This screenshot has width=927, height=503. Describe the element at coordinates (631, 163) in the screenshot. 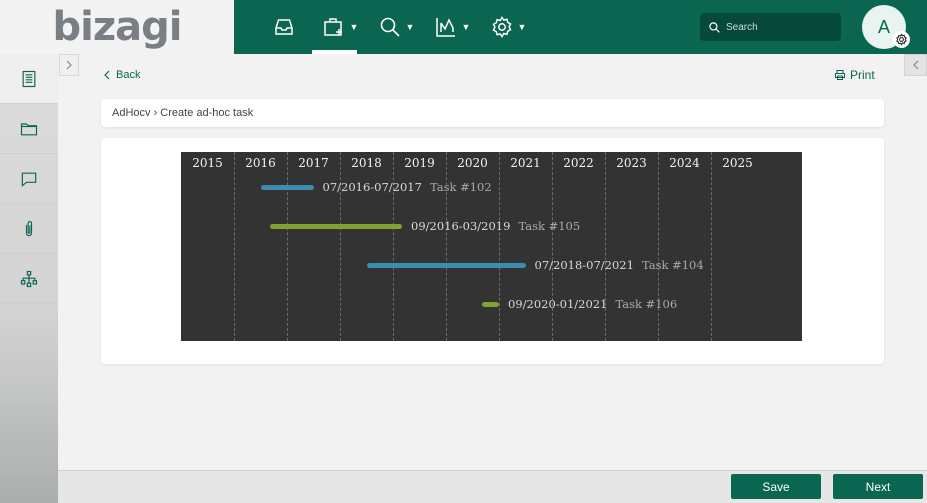

I see `gantt-year-label: 2023` at that location.